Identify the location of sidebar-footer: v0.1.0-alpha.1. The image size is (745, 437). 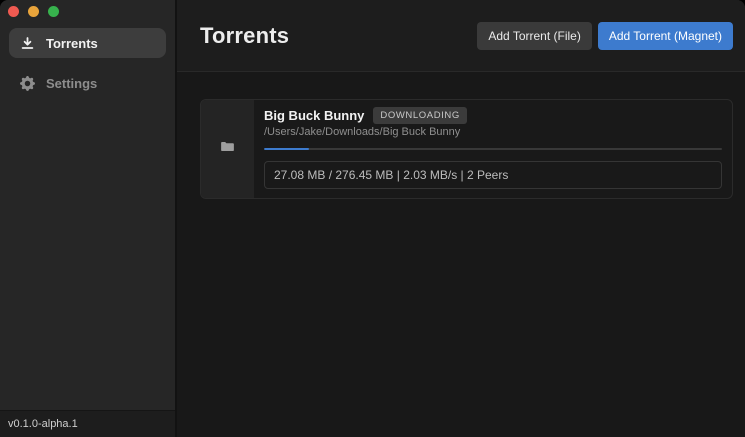
(87, 423).